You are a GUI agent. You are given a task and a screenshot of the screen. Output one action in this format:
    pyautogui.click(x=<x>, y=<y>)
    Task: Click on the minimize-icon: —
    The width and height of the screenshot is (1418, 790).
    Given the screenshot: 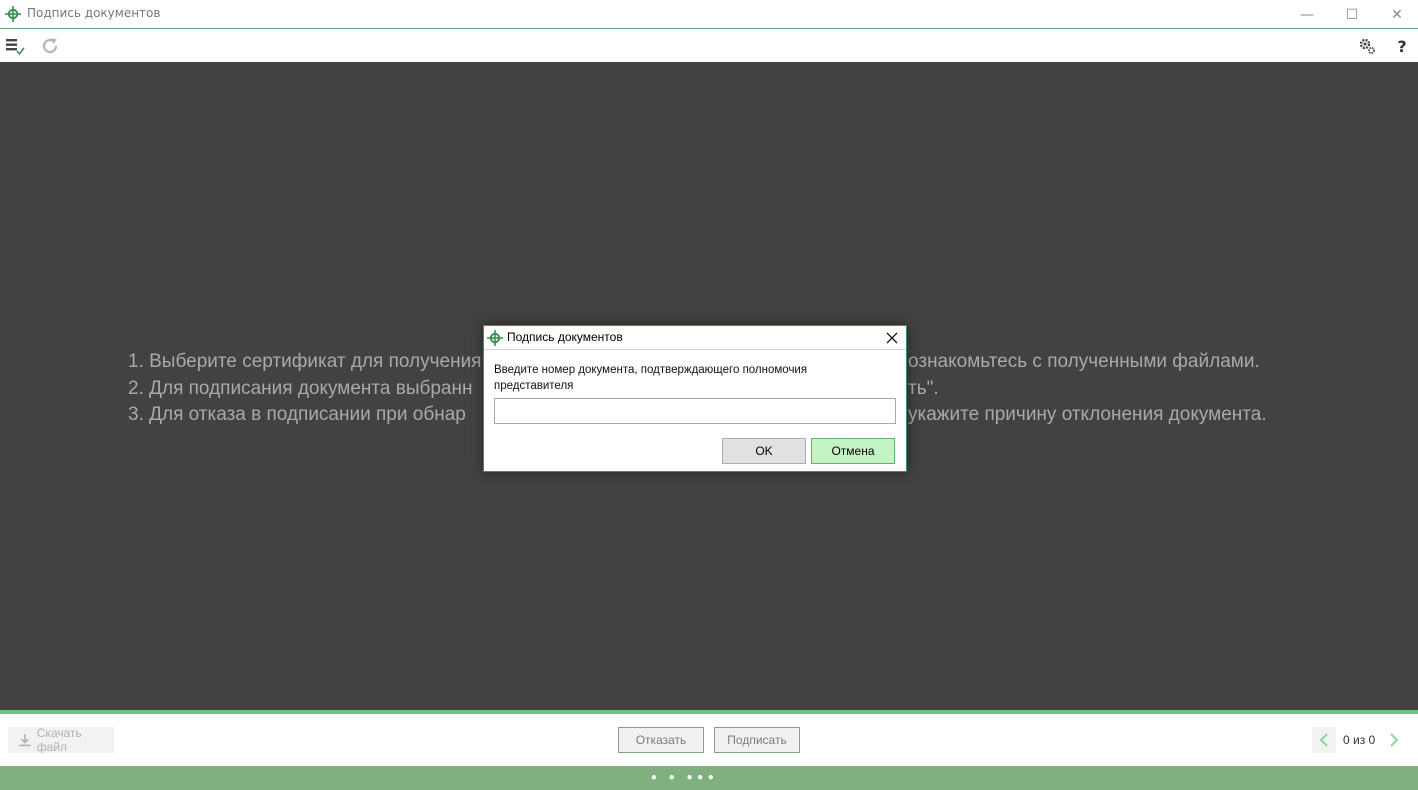 What is the action you would take?
    pyautogui.click(x=1307, y=14)
    